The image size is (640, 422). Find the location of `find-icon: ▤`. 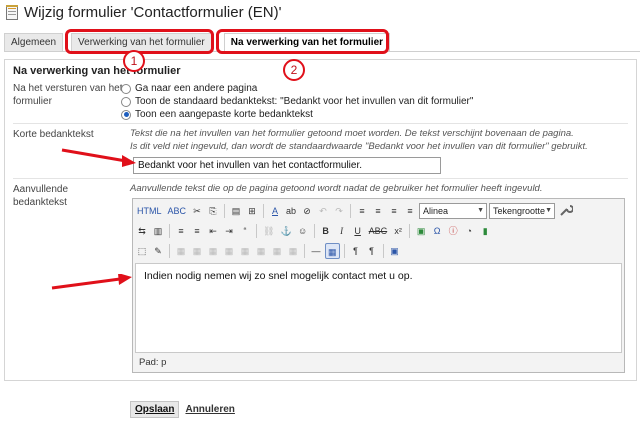

find-icon: ▤ is located at coordinates (236, 211).